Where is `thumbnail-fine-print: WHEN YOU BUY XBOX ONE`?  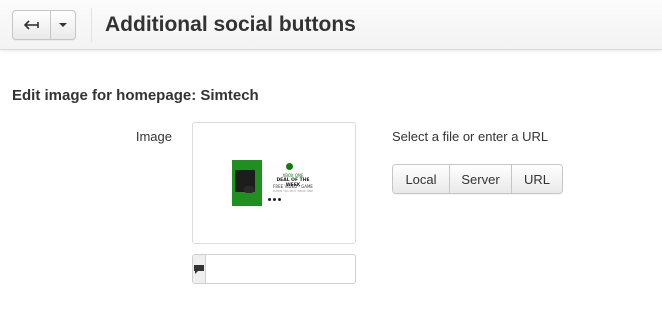 thumbnail-fine-print: WHEN YOU BUY XBOX ONE is located at coordinates (293, 191).